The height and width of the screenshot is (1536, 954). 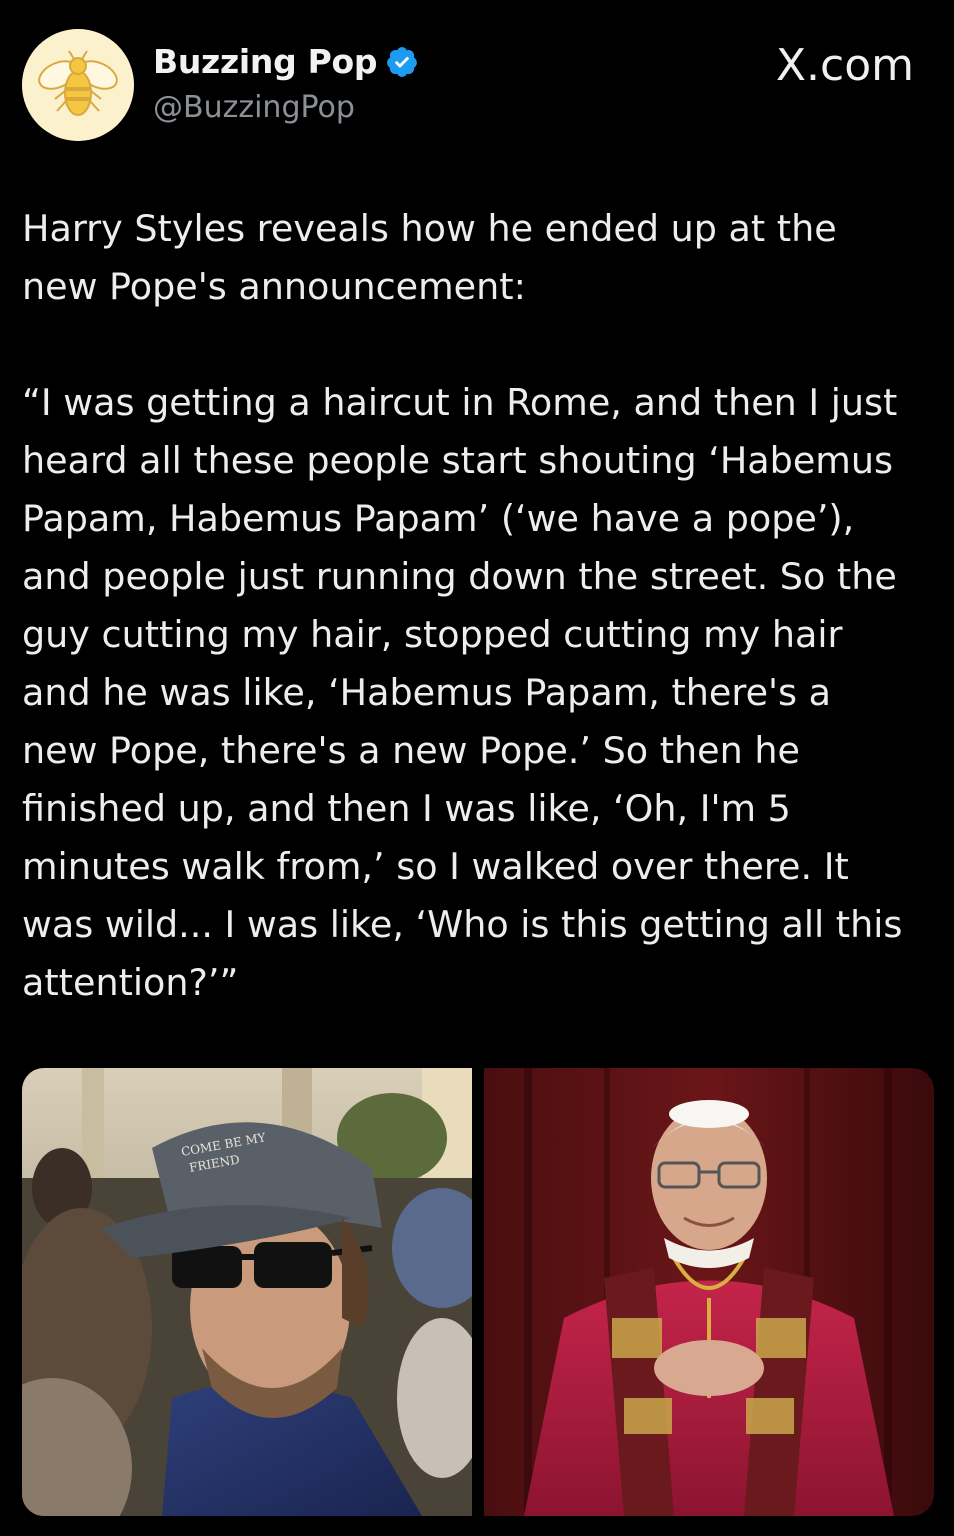 I want to click on photo-man-in-crowd: COME BE MY FRIEND, so click(x=247, y=1292).